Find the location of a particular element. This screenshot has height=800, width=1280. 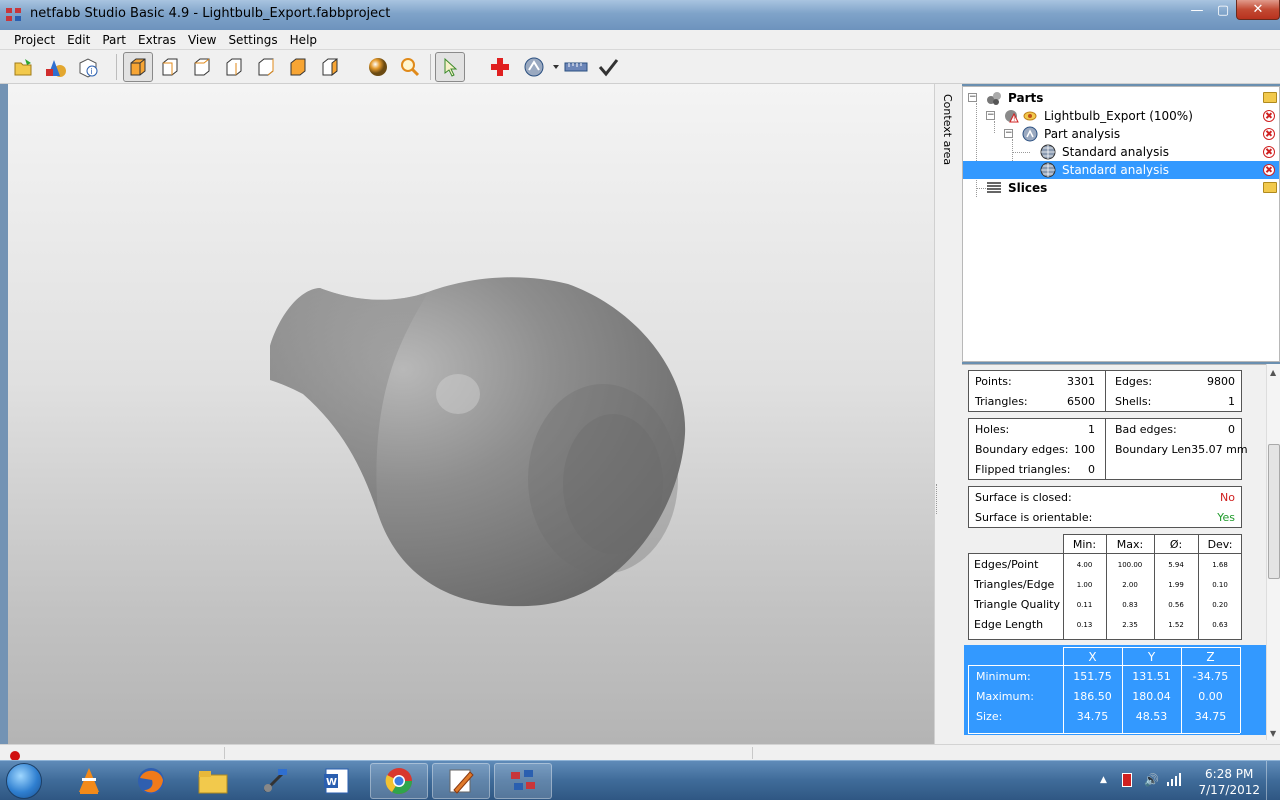

extent-cell: 180.04 is located at coordinates (1151, 696).